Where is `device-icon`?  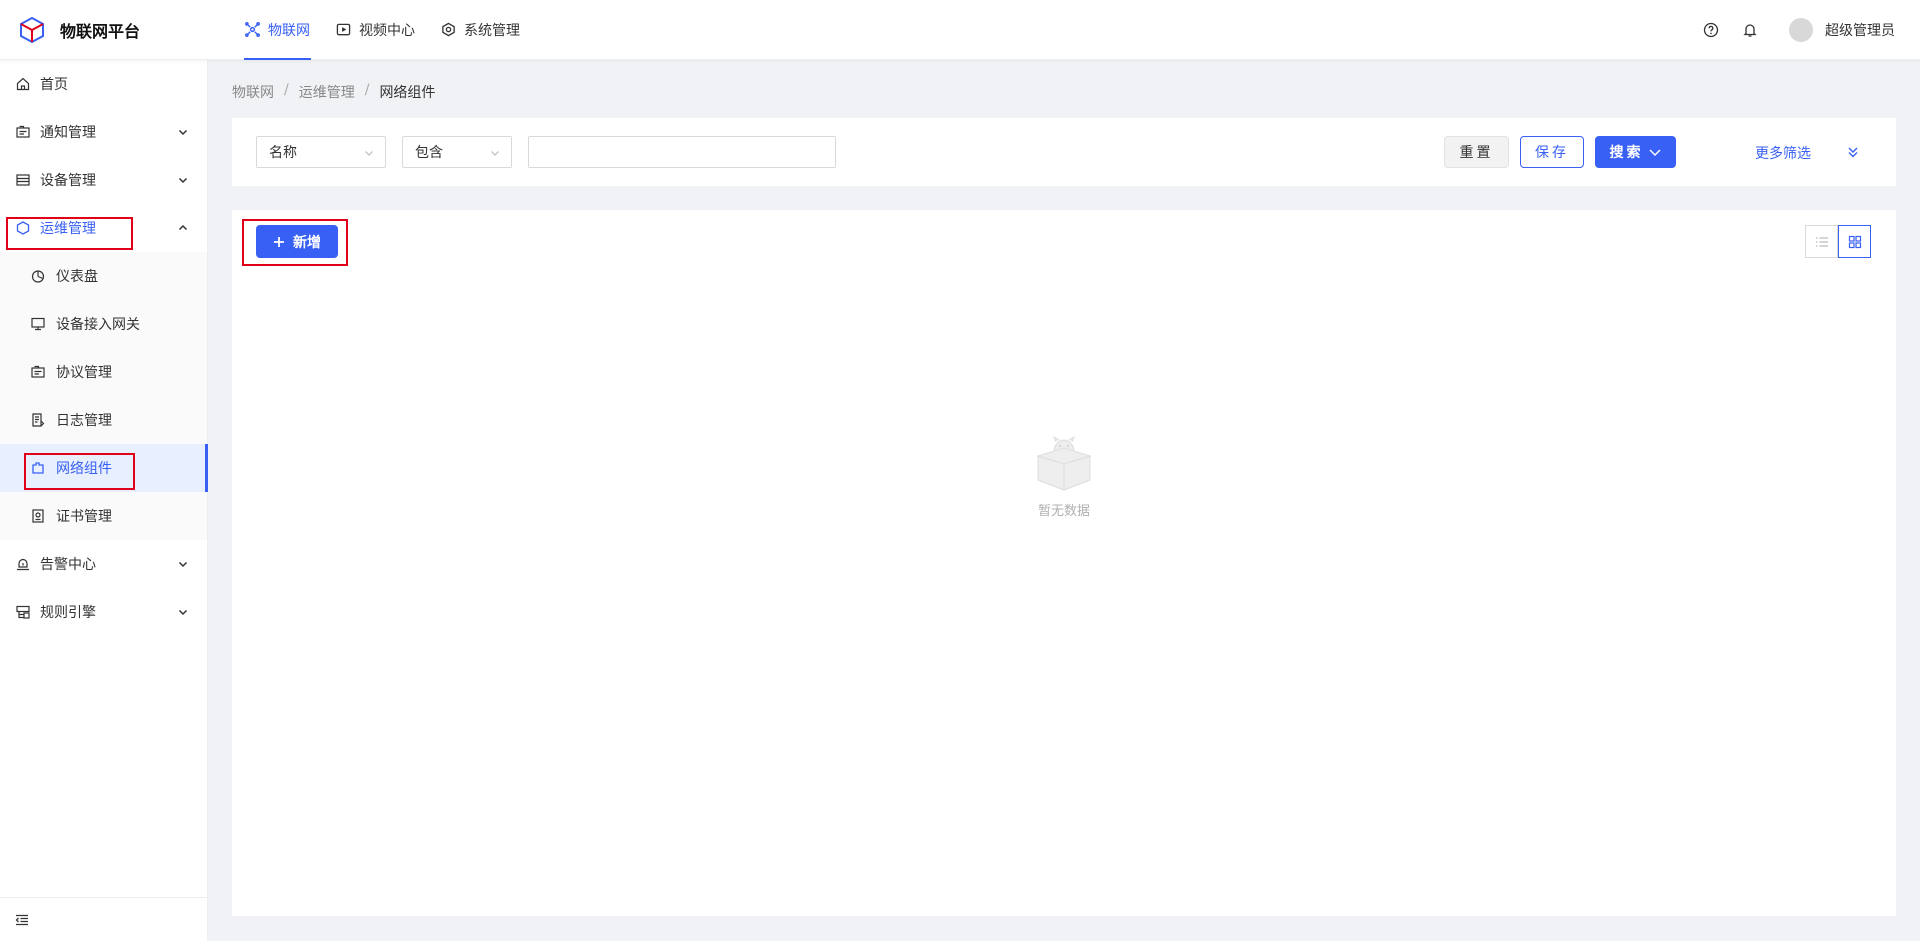
device-icon is located at coordinates (23, 180).